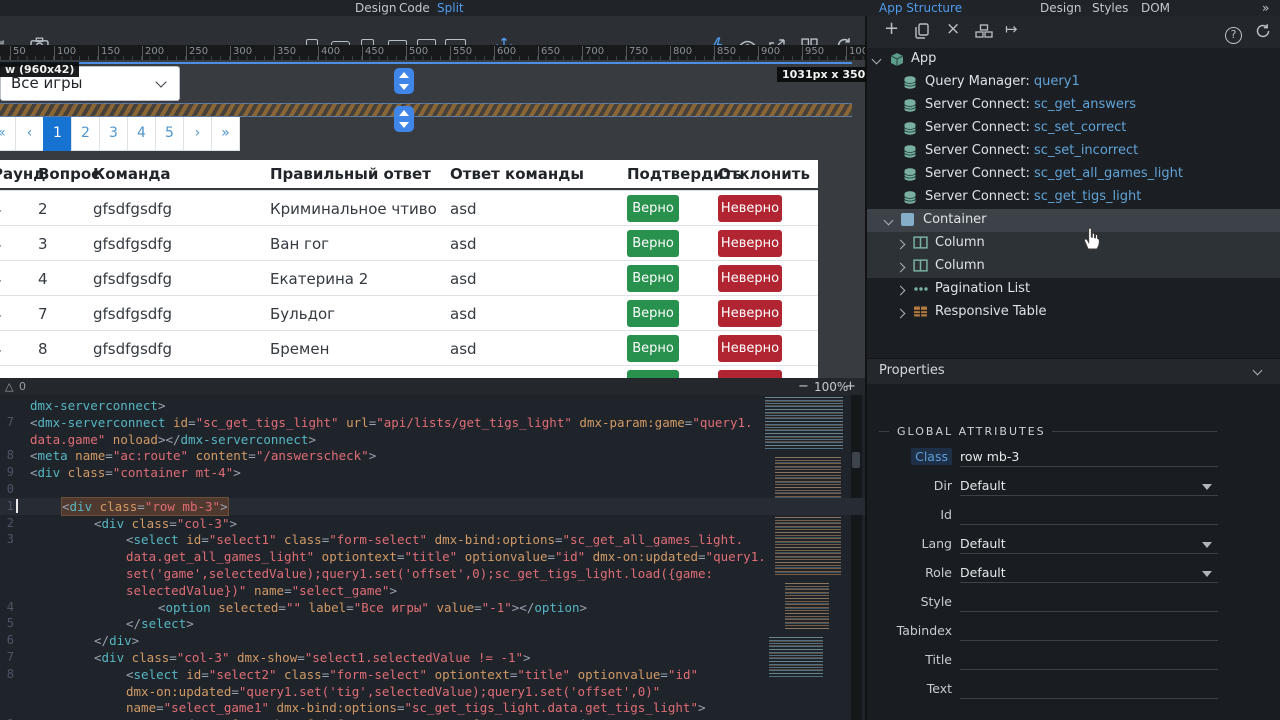 The height and width of the screenshot is (720, 1280). I want to click on tree-item-sc-get-tigs-light: Server Connect: sc_get_tigs_light, so click(1073, 197).